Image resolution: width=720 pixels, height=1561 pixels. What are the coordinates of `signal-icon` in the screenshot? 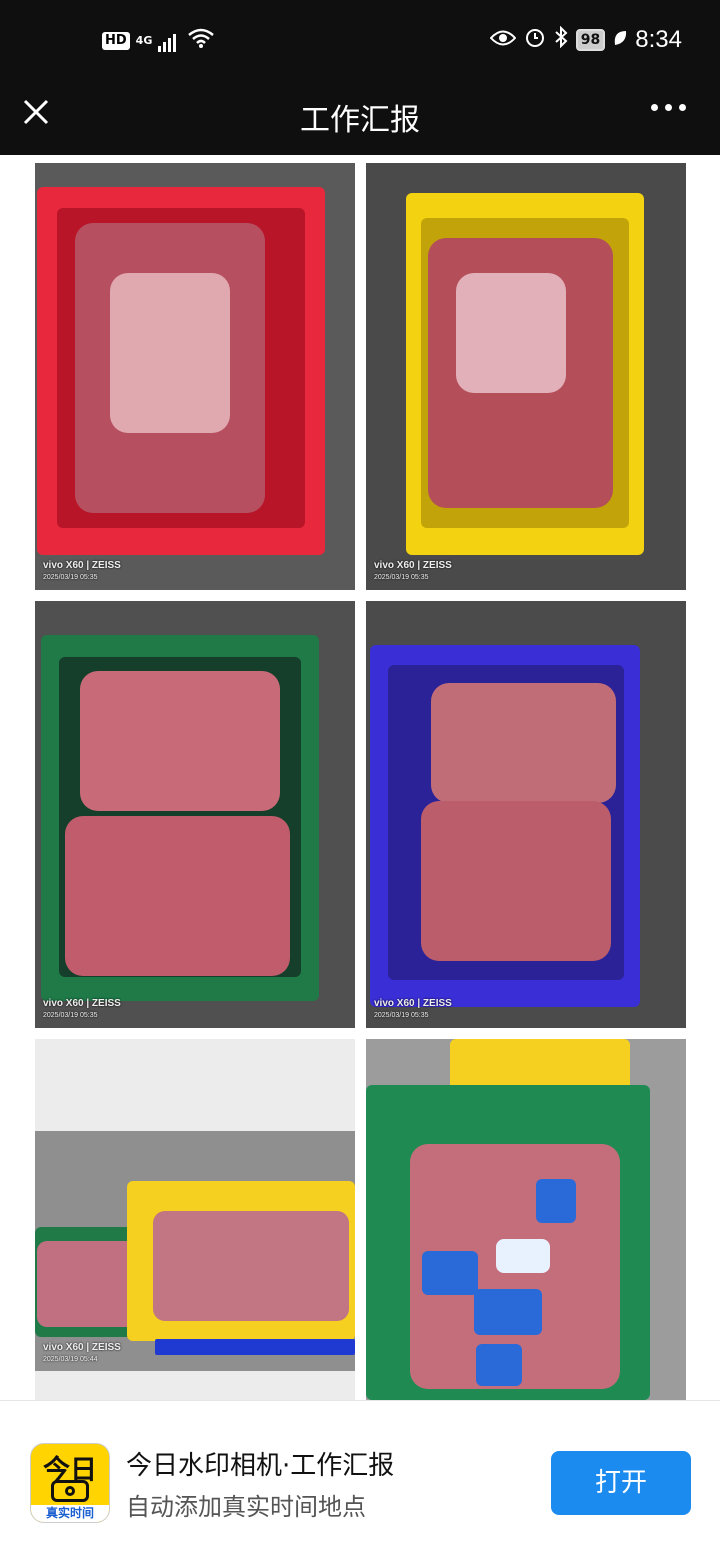 It's located at (167, 41).